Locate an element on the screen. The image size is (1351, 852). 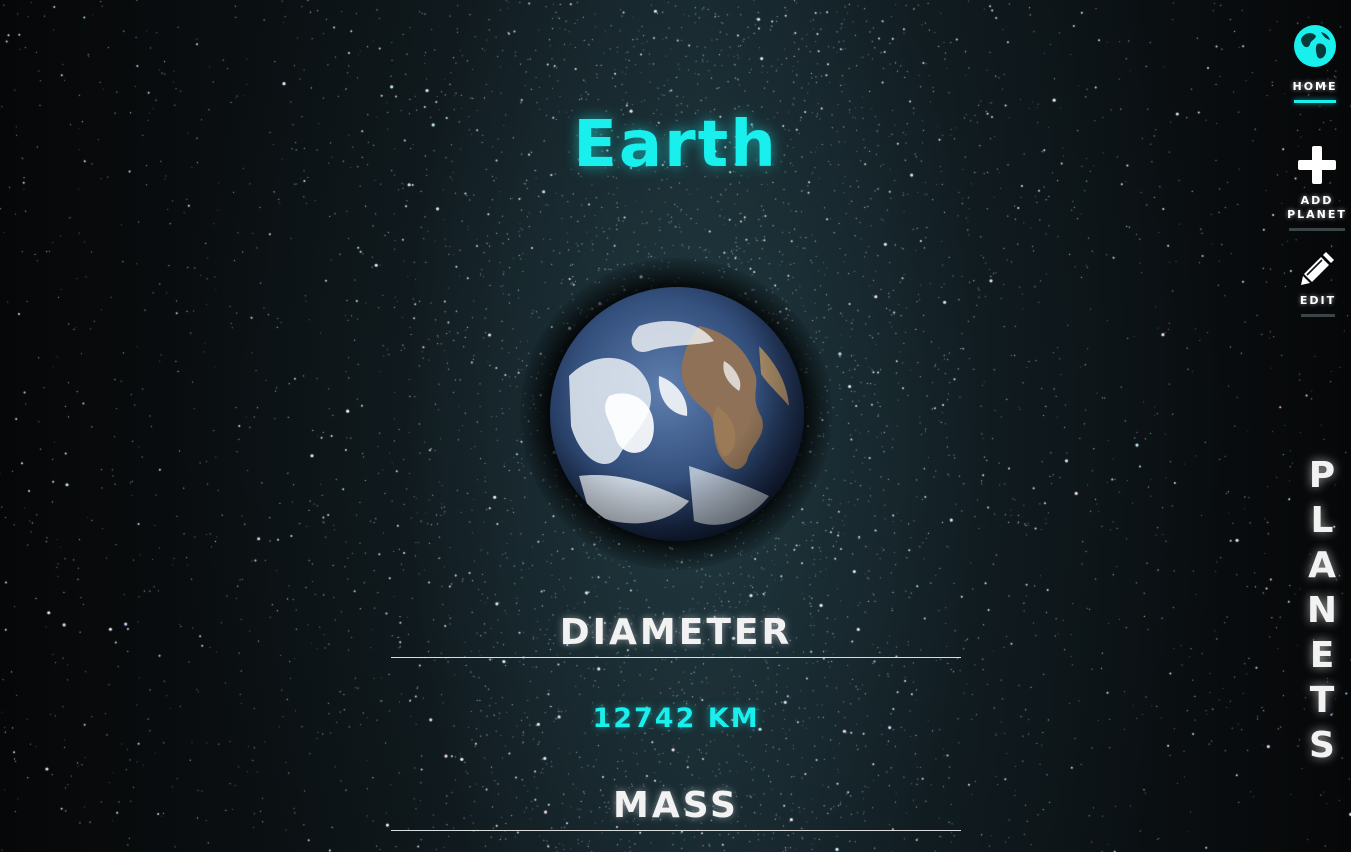
mass-divider is located at coordinates (676, 830).